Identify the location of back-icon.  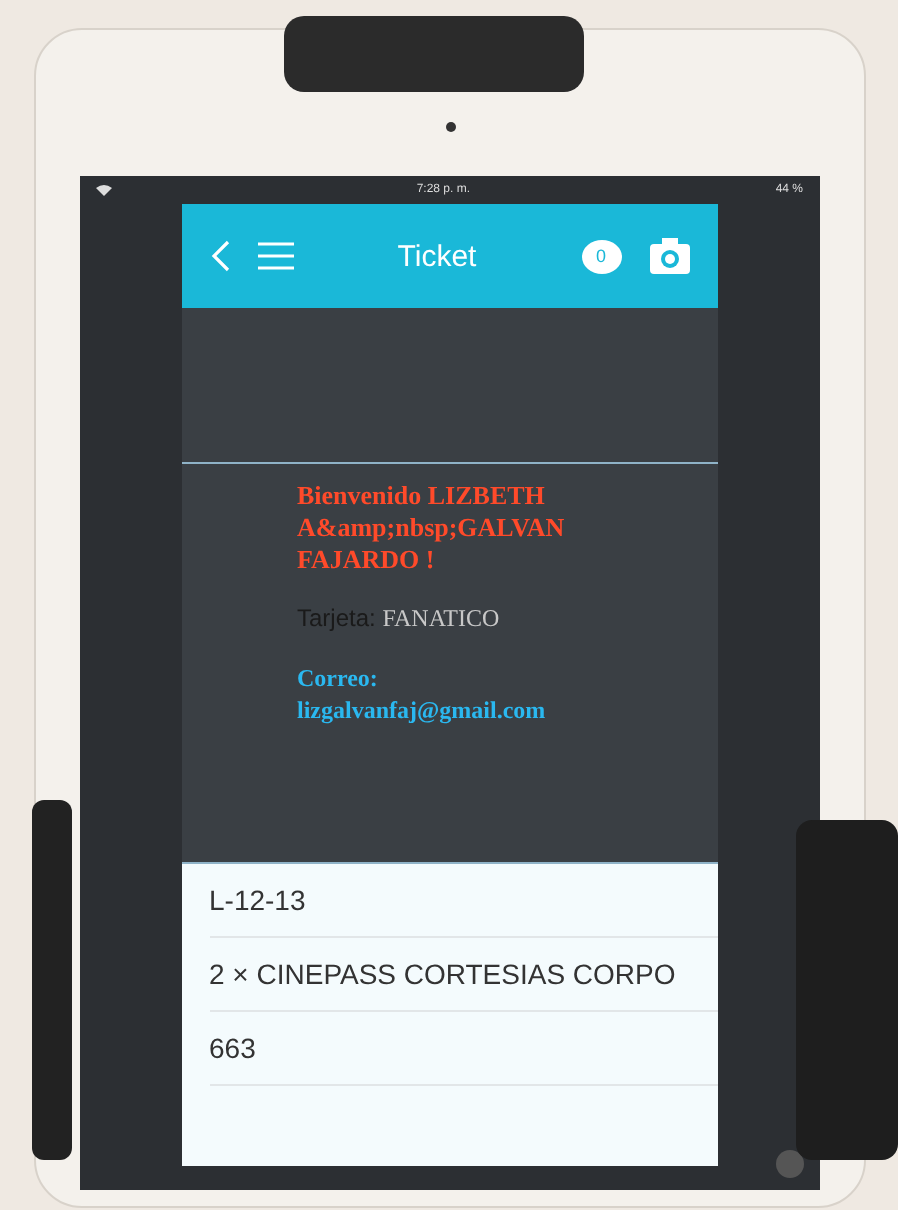
(219, 256).